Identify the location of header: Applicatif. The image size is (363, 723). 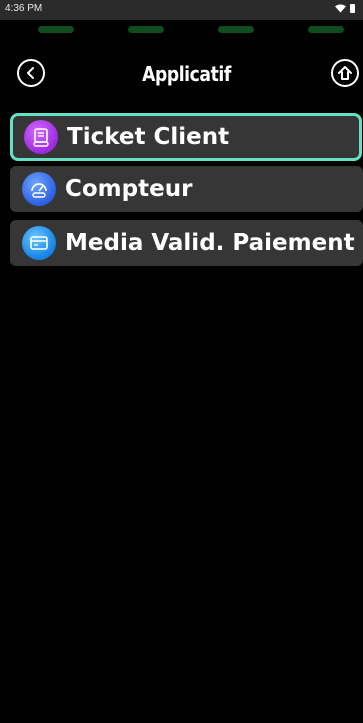
(186, 72).